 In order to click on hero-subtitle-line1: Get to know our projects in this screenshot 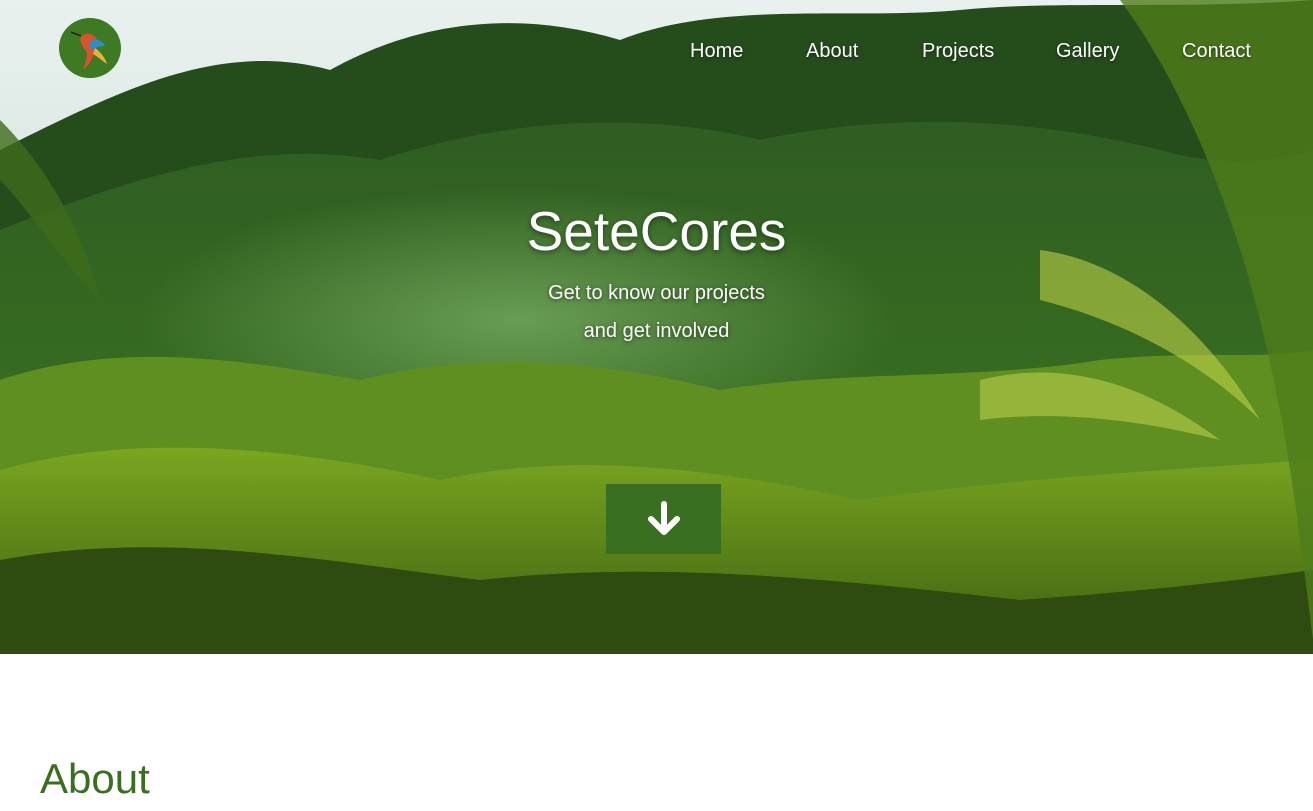, I will do `click(656, 293)`.